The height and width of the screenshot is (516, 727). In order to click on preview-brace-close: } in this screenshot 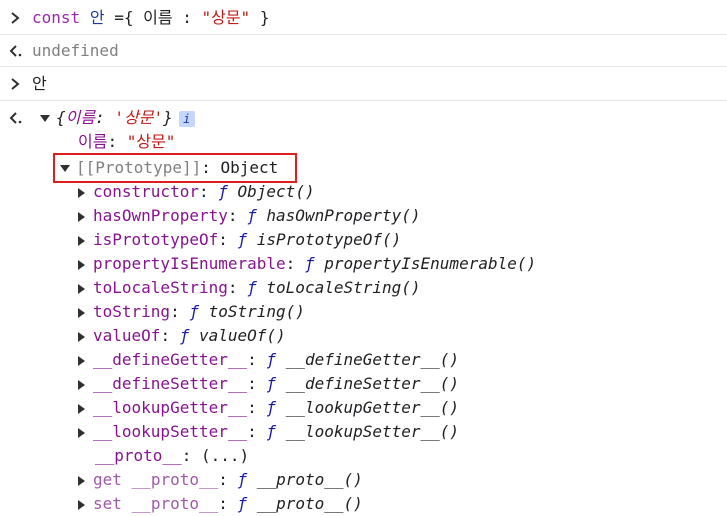, I will do `click(168, 117)`.